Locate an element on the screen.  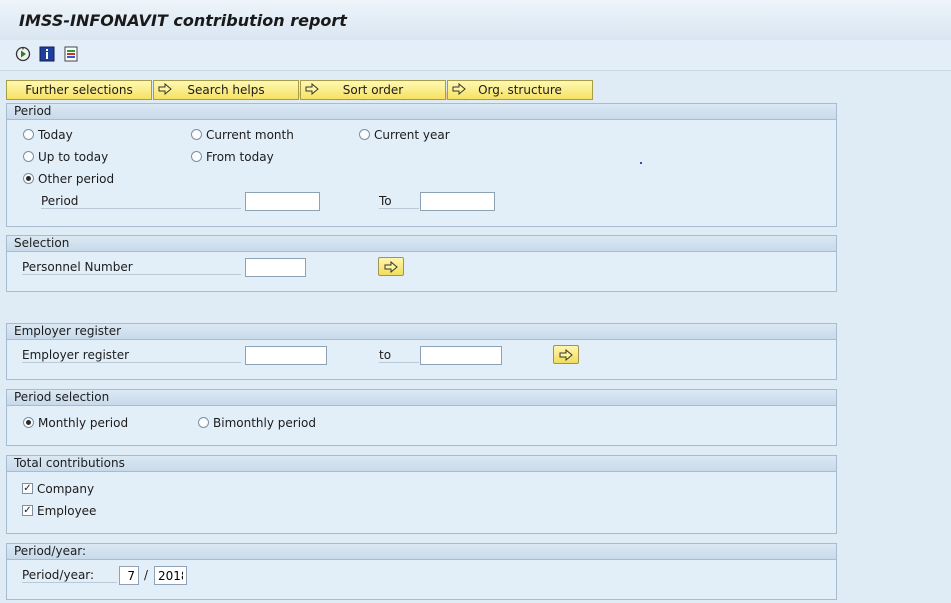
period-year-group: Period/year: Period/year: / is located at coordinates (421, 571).